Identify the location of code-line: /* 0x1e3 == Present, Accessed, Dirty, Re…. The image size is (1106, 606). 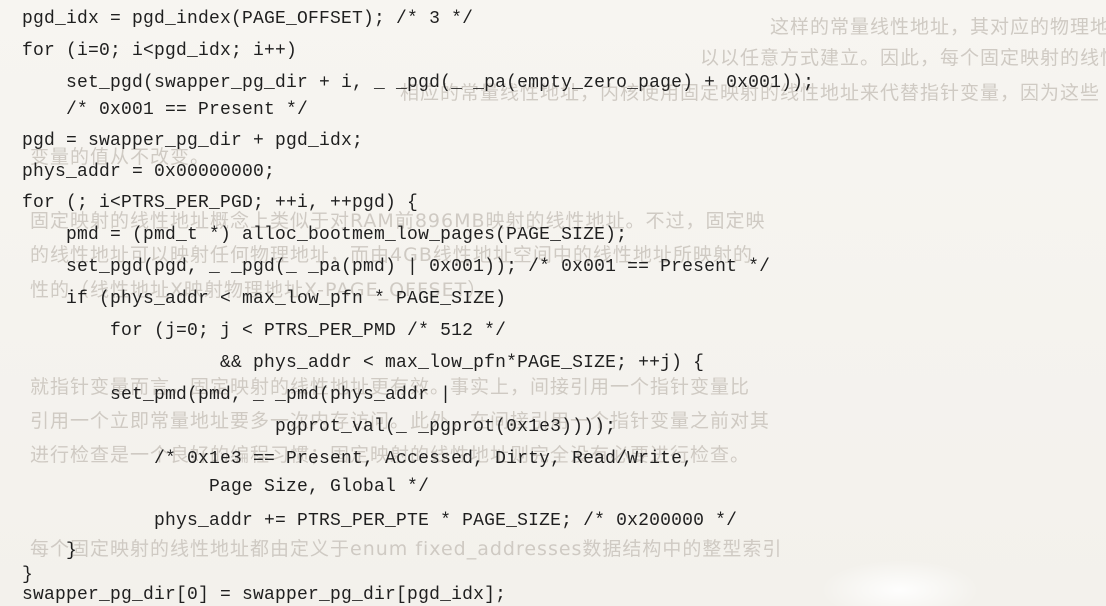
(358, 459).